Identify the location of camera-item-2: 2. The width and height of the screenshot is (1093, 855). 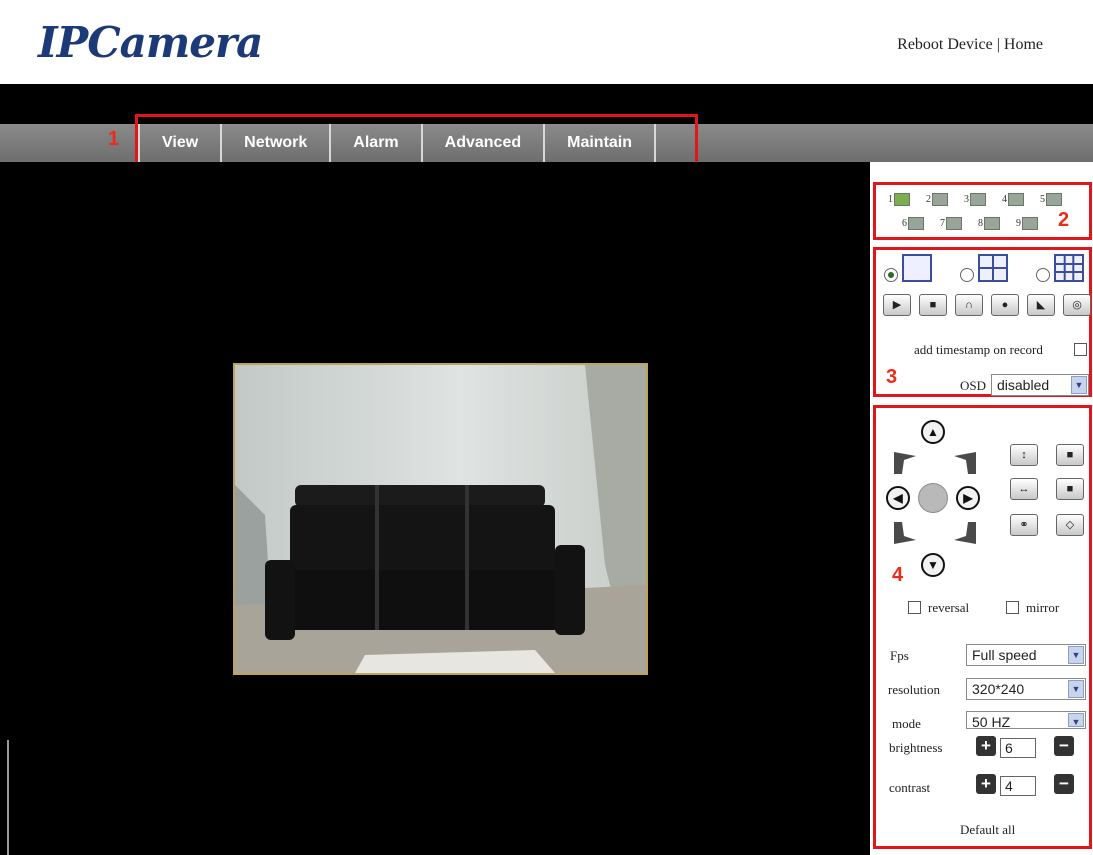
(937, 199).